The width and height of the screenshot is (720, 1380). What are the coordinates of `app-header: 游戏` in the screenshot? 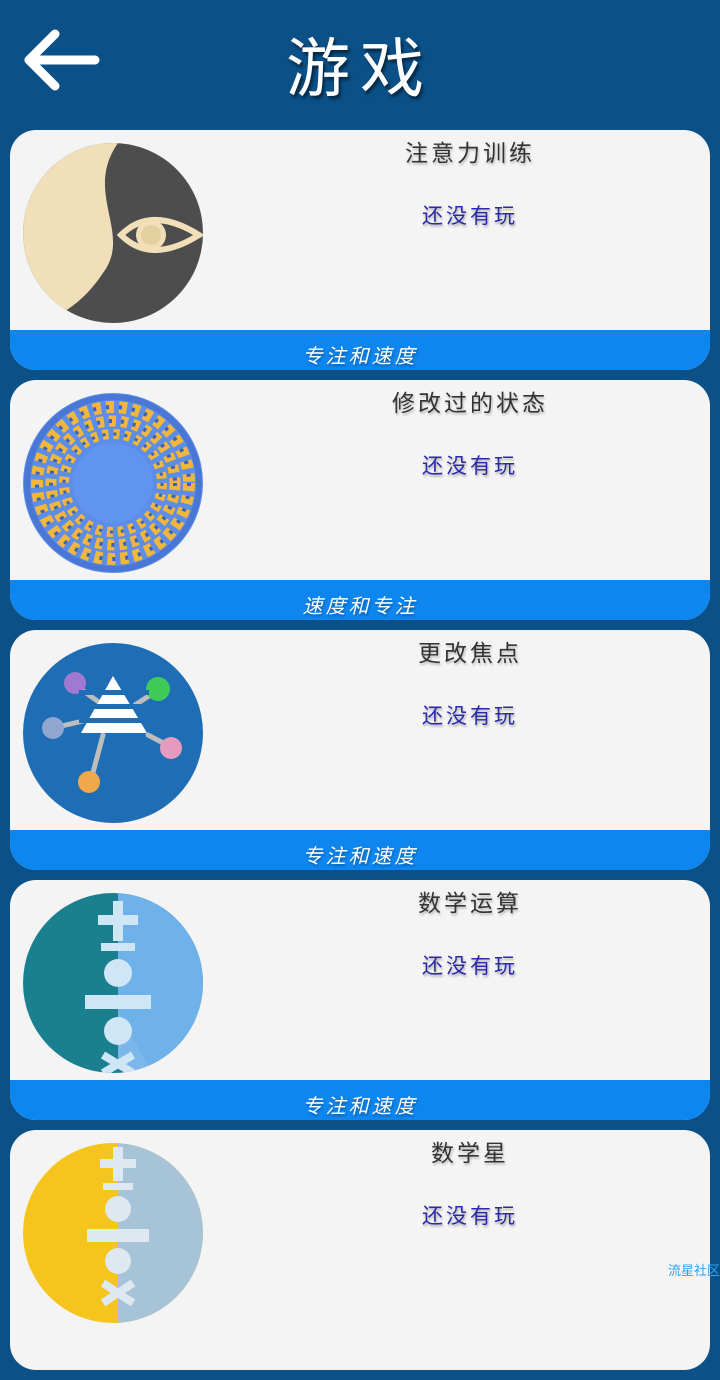 It's located at (360, 62).